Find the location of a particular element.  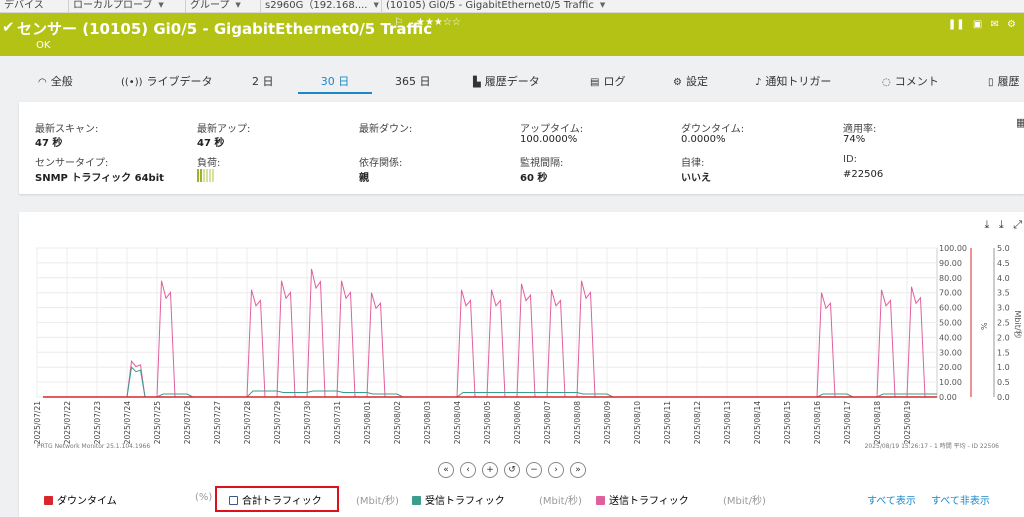

y-left-tick-label: 30.00 is located at coordinates (950, 352).